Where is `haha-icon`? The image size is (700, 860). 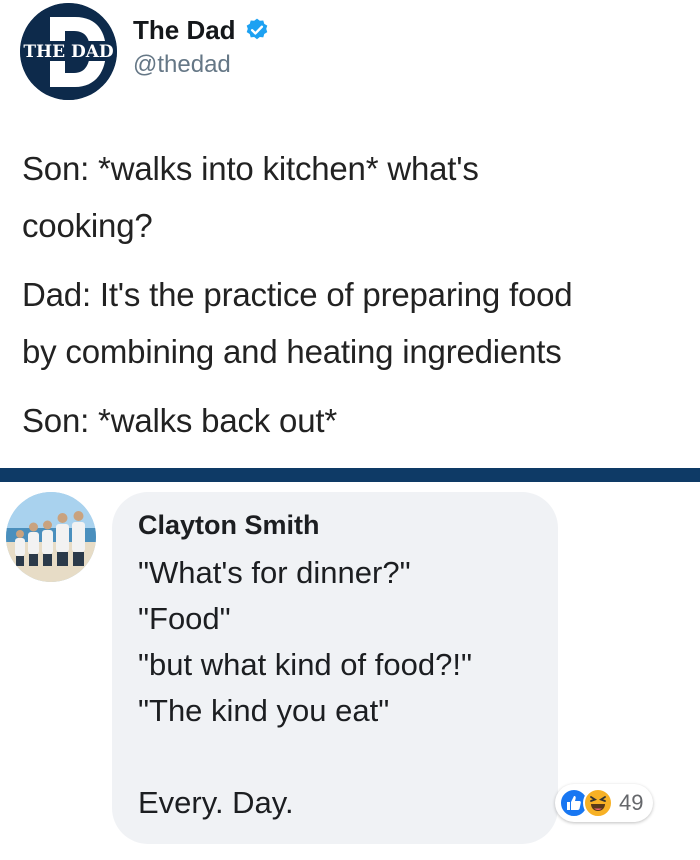
haha-icon is located at coordinates (598, 803).